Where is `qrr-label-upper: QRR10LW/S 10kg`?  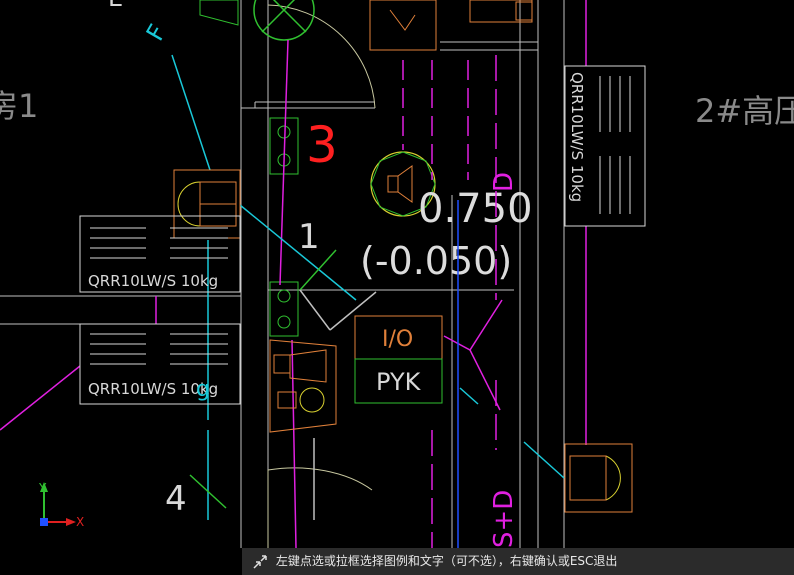
qrr-label-upper: QRR10LW/S 10kg is located at coordinates (153, 281).